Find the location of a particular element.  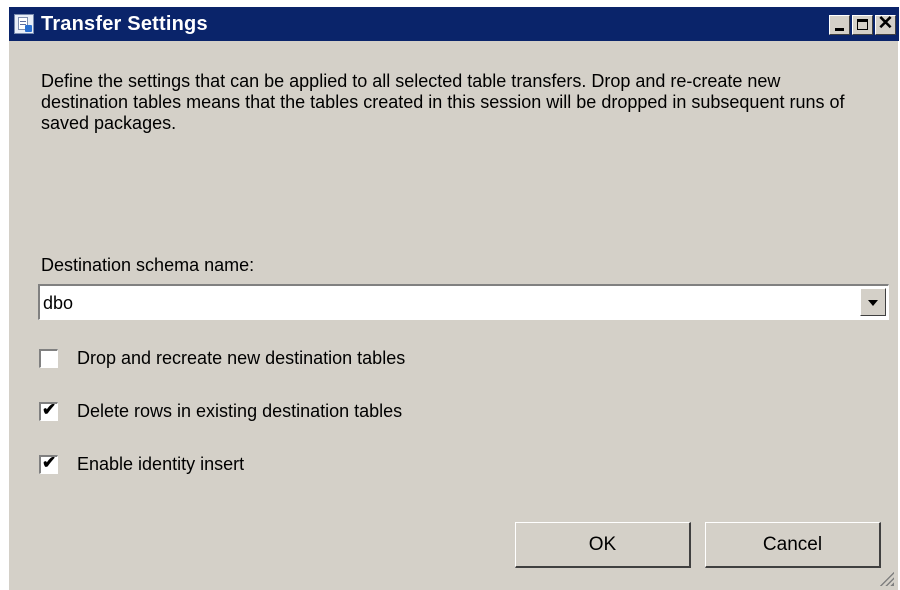

ok-button: OK is located at coordinates (603, 545).